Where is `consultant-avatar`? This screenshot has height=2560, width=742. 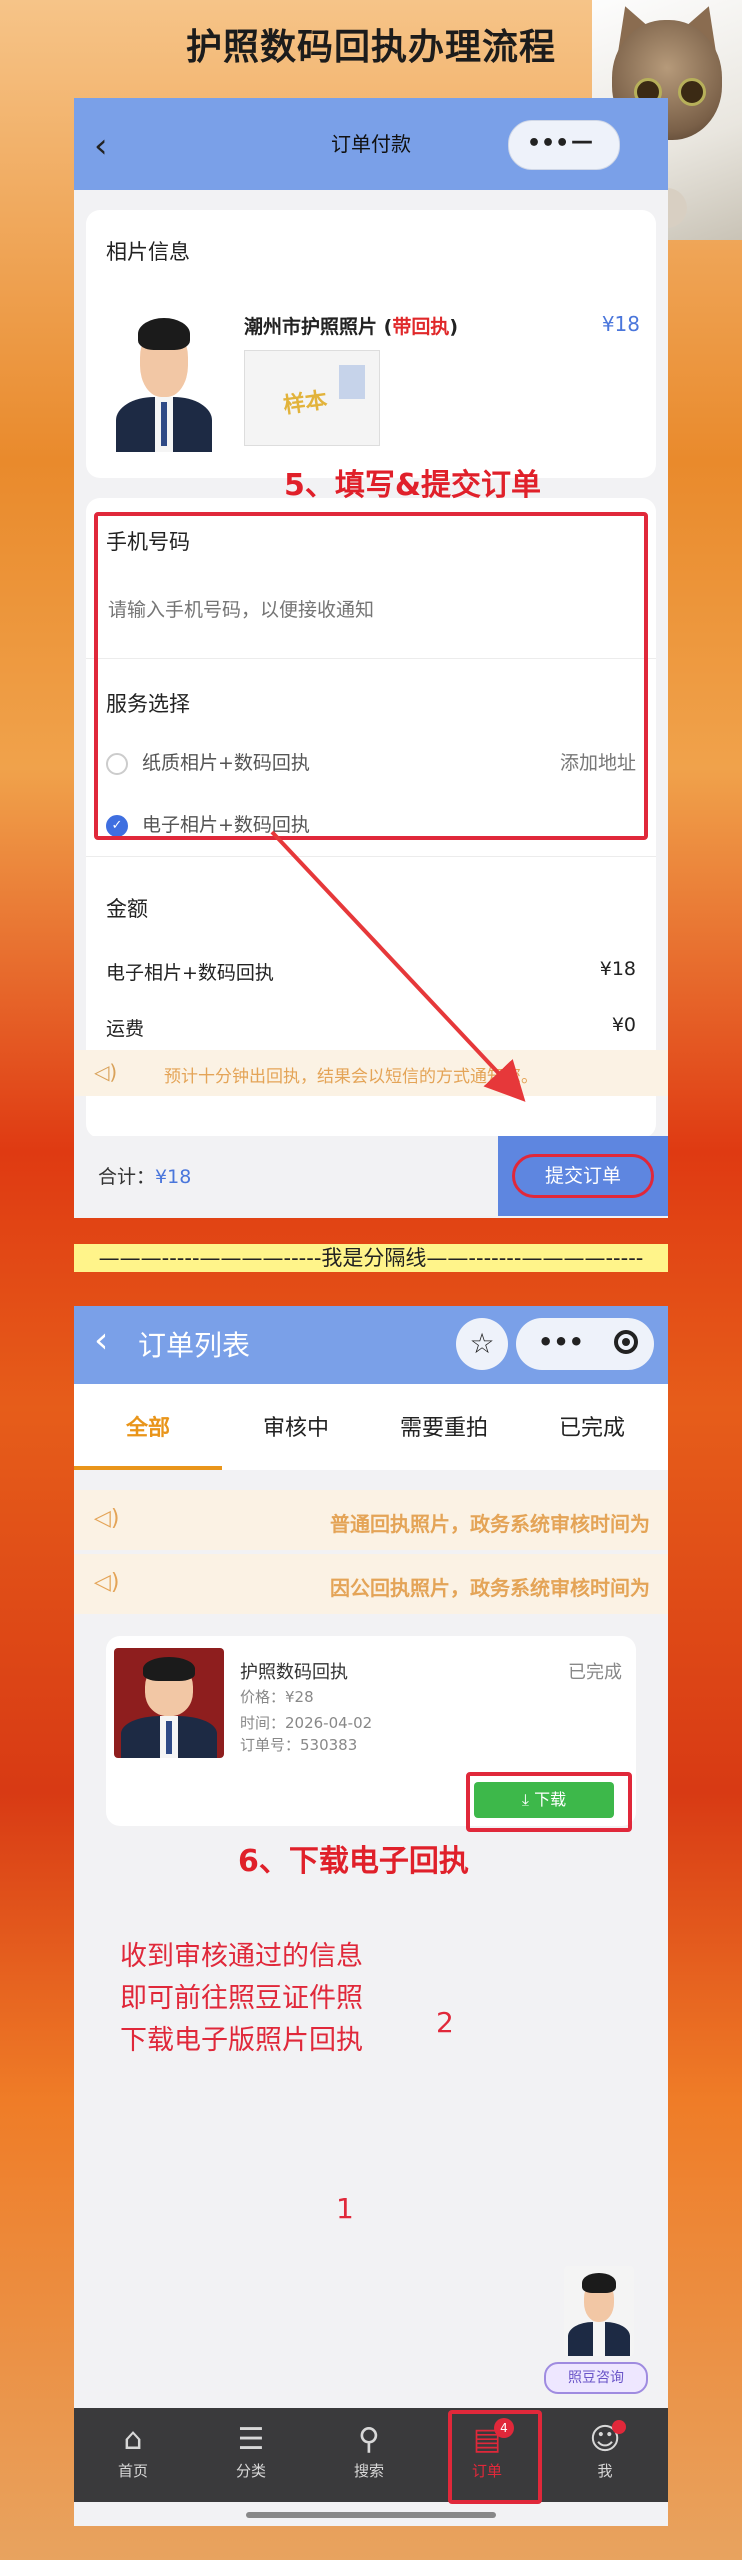
consultant-avatar is located at coordinates (599, 2311).